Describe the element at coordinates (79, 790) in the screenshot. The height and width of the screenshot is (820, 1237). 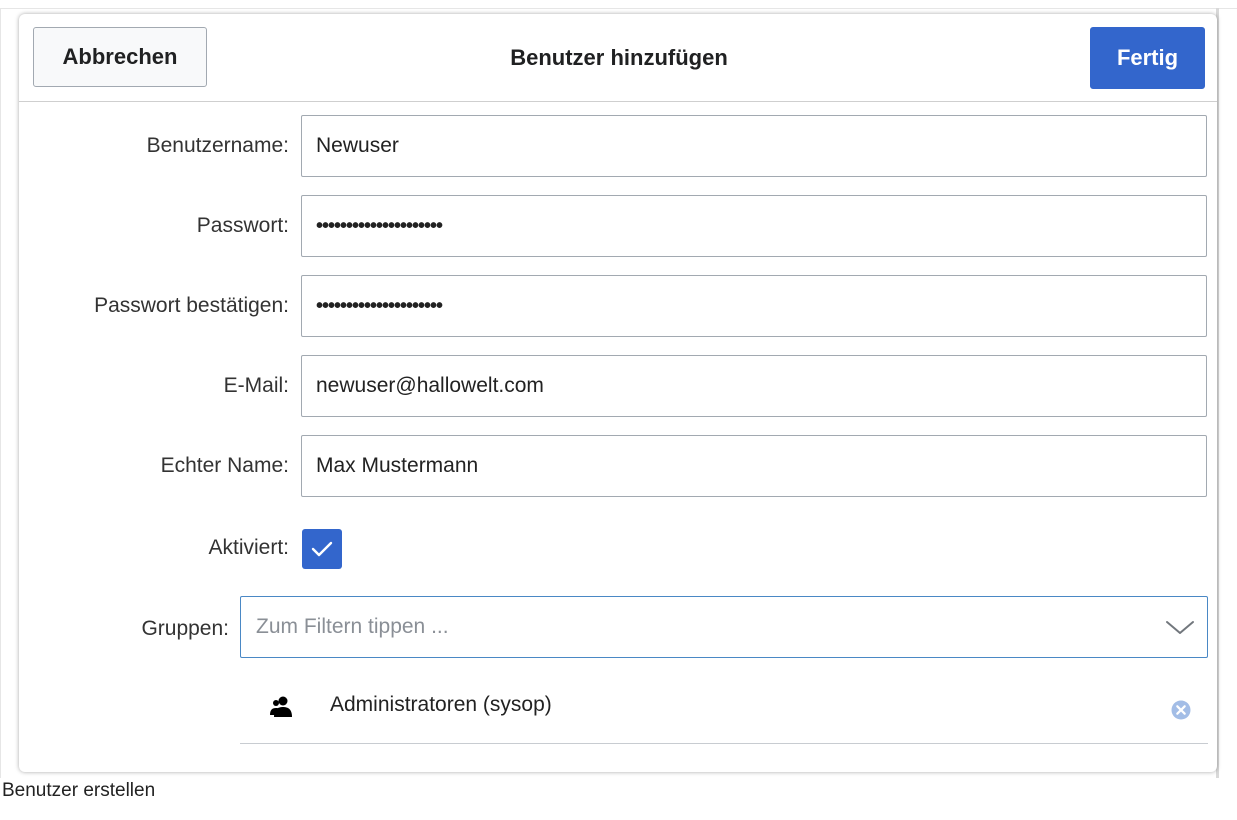
I see `image-caption: Benutzer erstellen` at that location.